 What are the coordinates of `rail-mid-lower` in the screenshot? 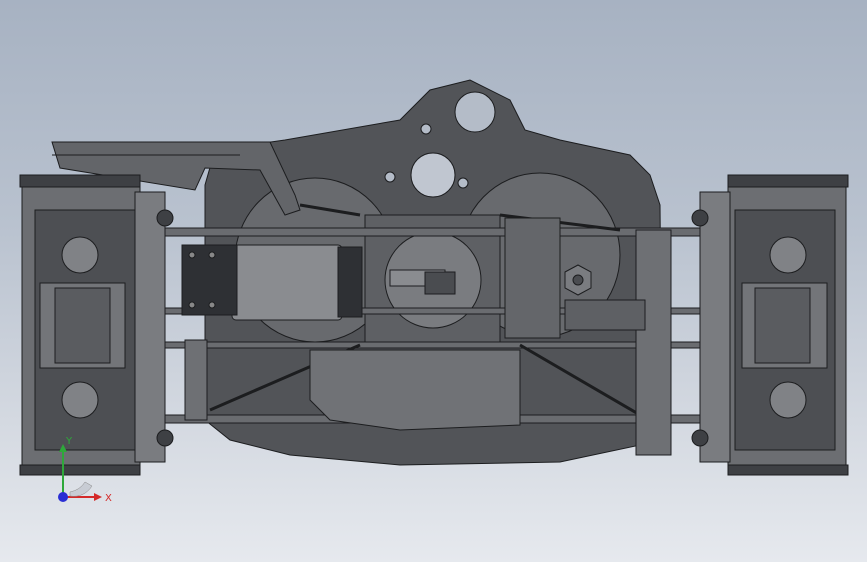 It's located at (445, 345).